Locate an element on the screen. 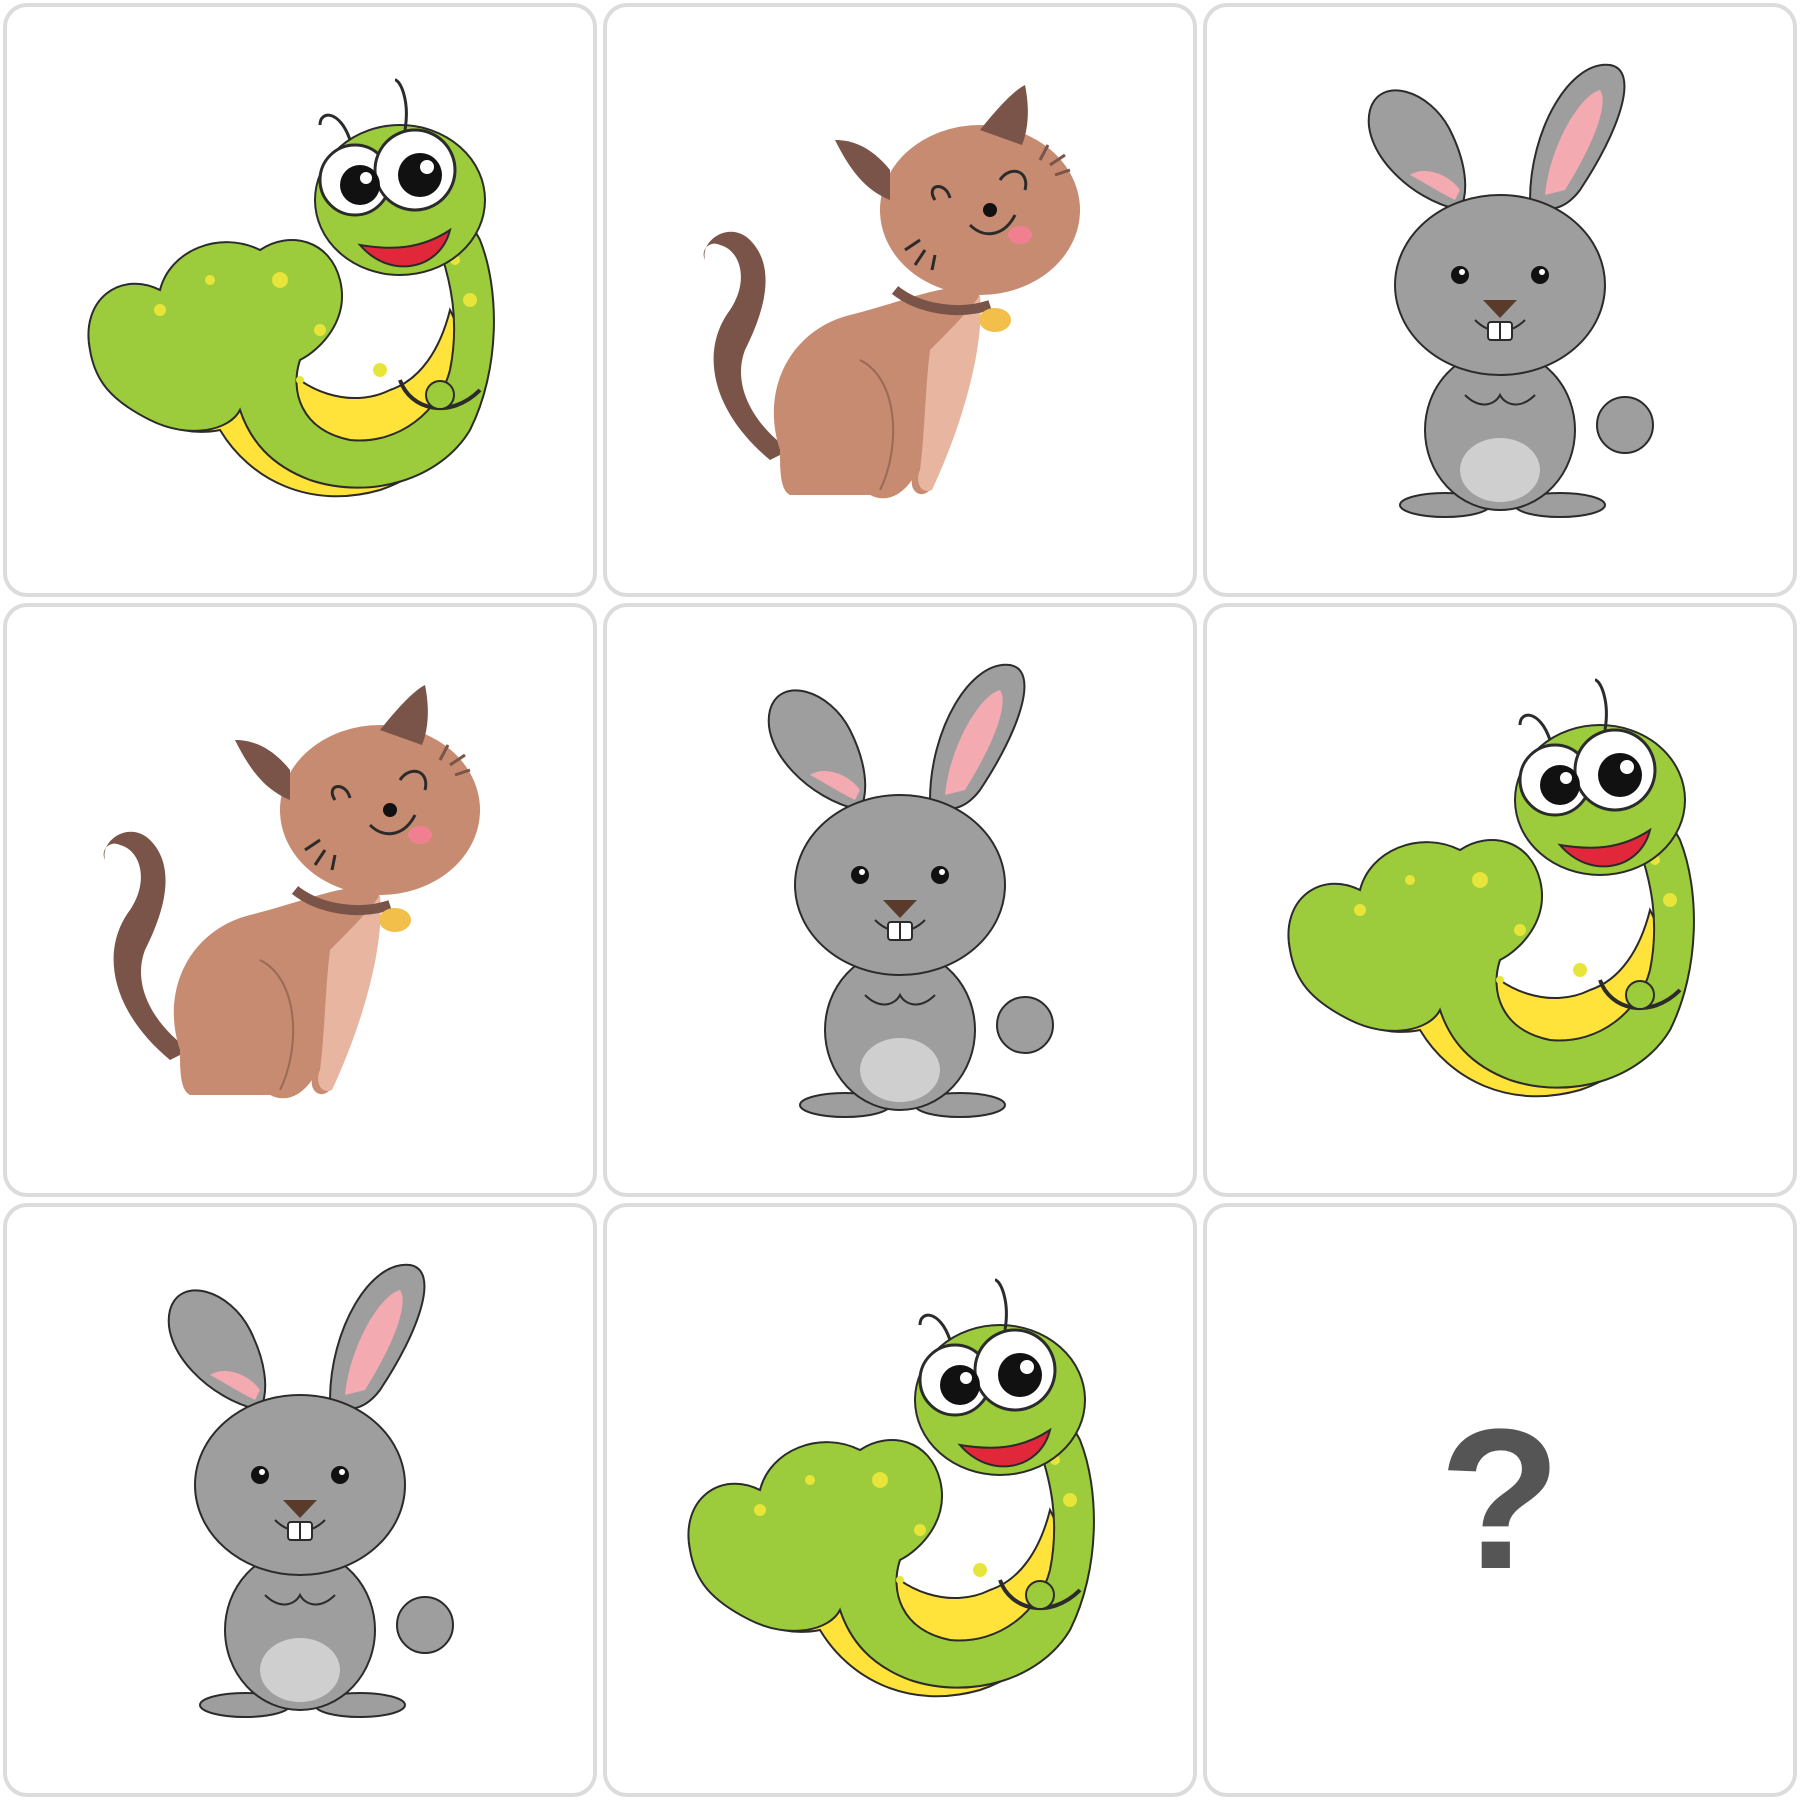  cell-9-missing: ? is located at coordinates (1500, 1500).